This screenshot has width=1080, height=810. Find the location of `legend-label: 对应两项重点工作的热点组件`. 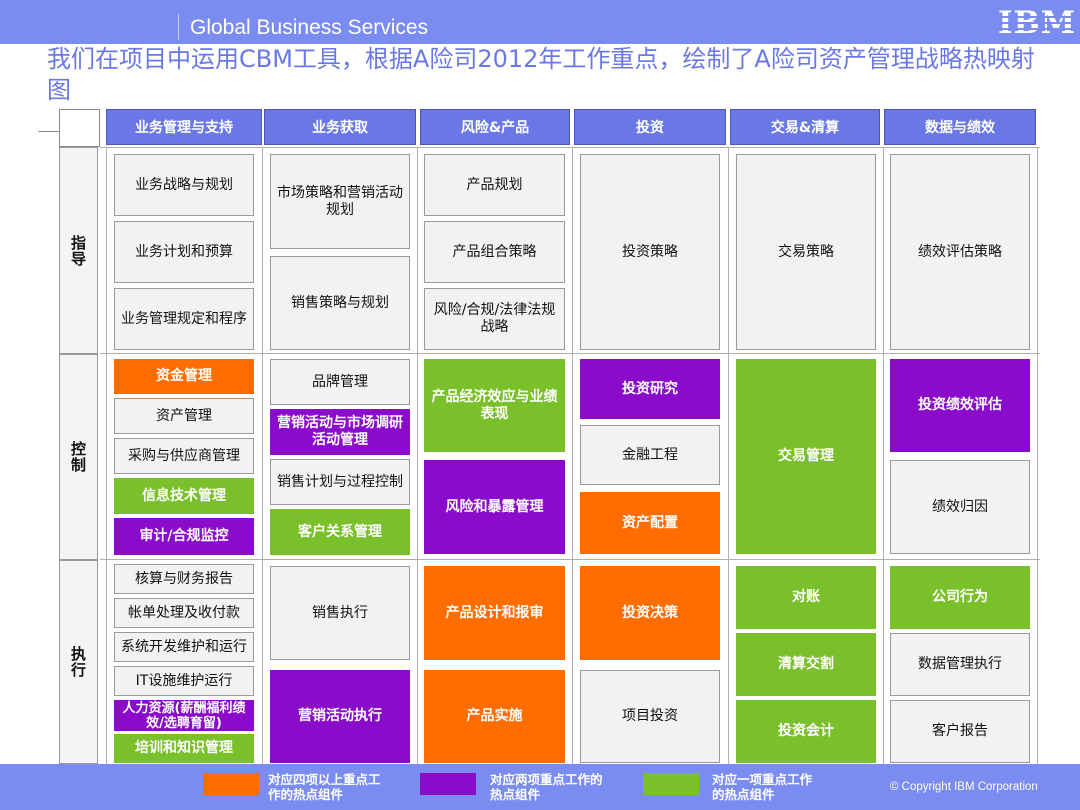

legend-label: 对应两项重点工作的热点组件 is located at coordinates (546, 787).